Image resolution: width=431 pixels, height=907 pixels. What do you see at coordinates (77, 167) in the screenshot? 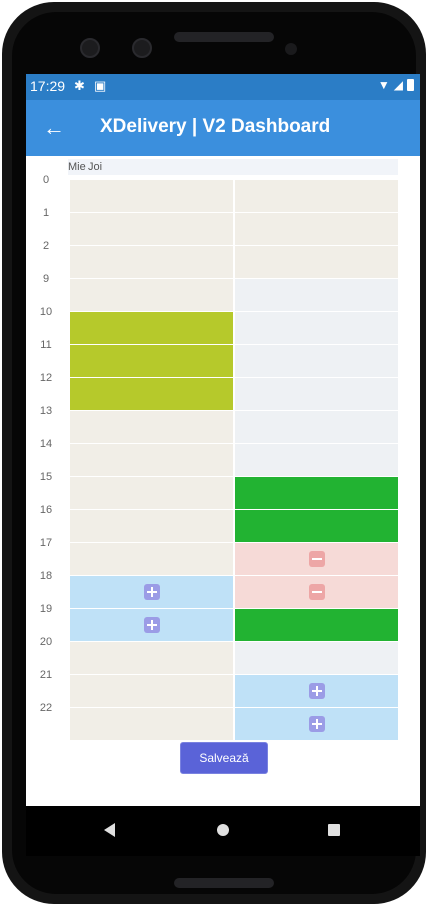
I see `day-header-mie: Mie` at bounding box center [77, 167].